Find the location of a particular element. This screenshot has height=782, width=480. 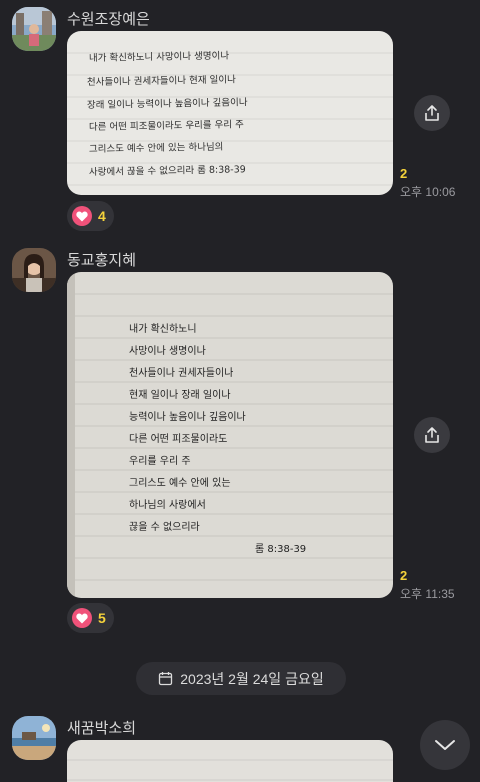

timestamp: 오후 11:35 is located at coordinates (427, 594).